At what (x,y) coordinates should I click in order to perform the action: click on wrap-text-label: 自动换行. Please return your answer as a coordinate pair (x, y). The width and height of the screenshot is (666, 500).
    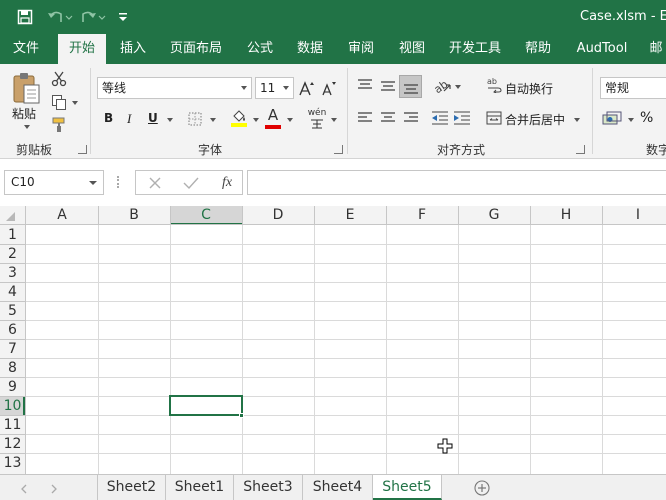
    Looking at the image, I should click on (529, 88).